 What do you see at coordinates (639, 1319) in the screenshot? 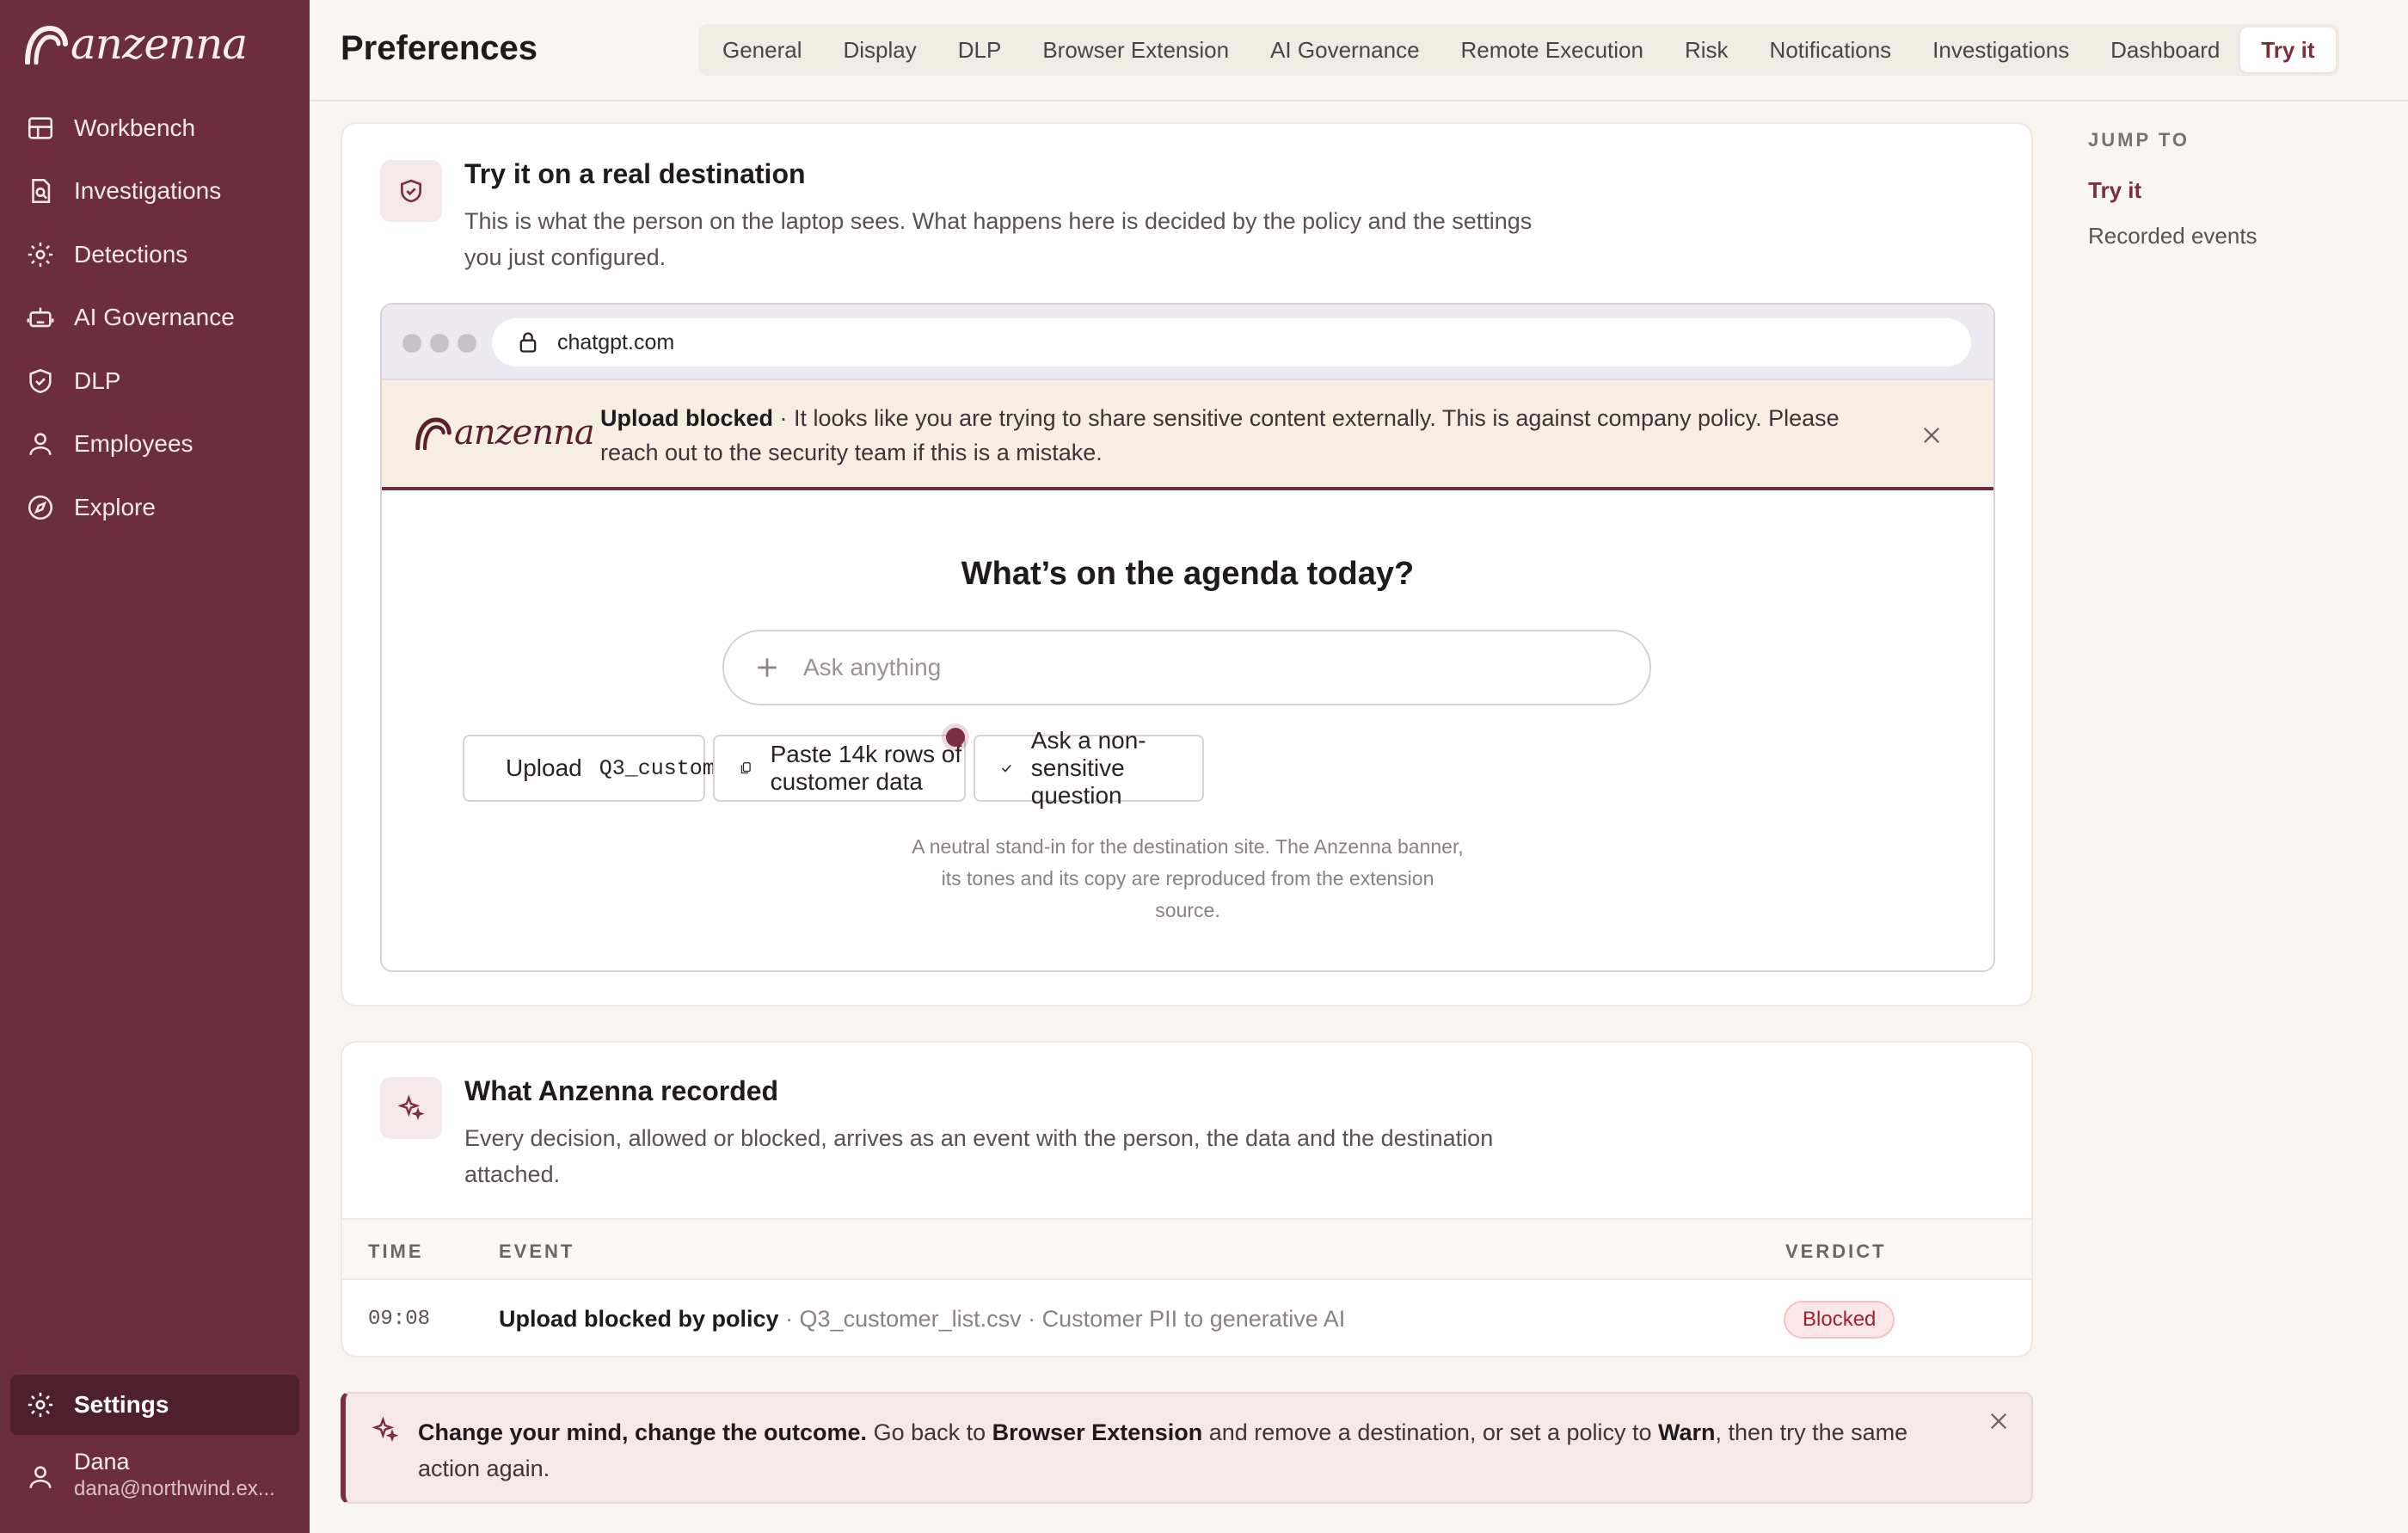
I see `event-title: Upload blocked by policy` at bounding box center [639, 1319].